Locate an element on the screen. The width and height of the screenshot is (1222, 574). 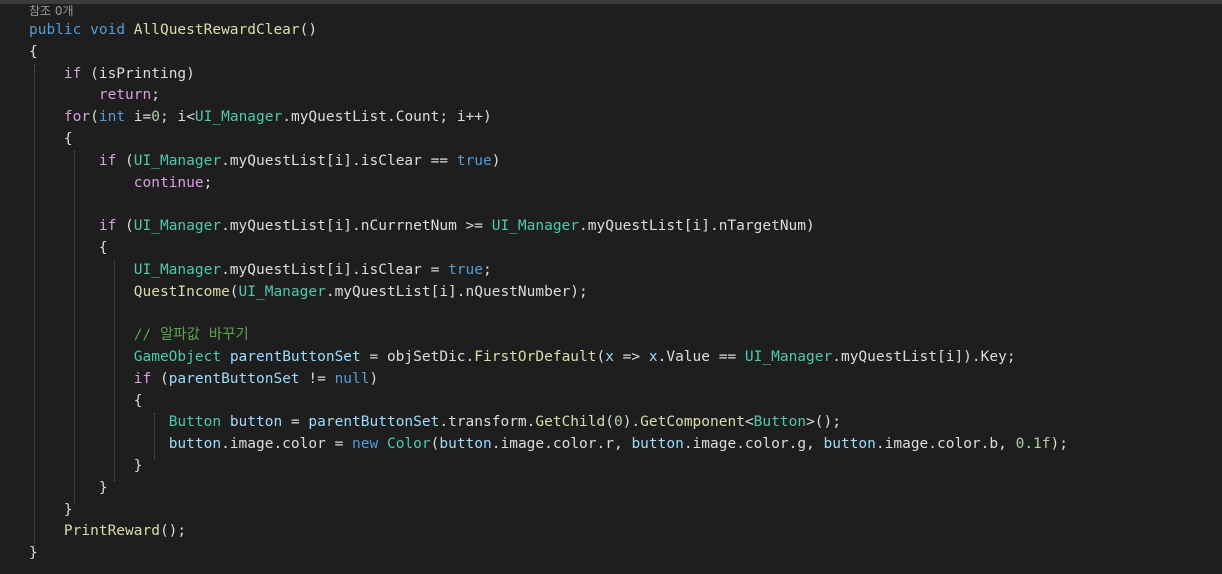
code-token: GetChild is located at coordinates (570, 422).